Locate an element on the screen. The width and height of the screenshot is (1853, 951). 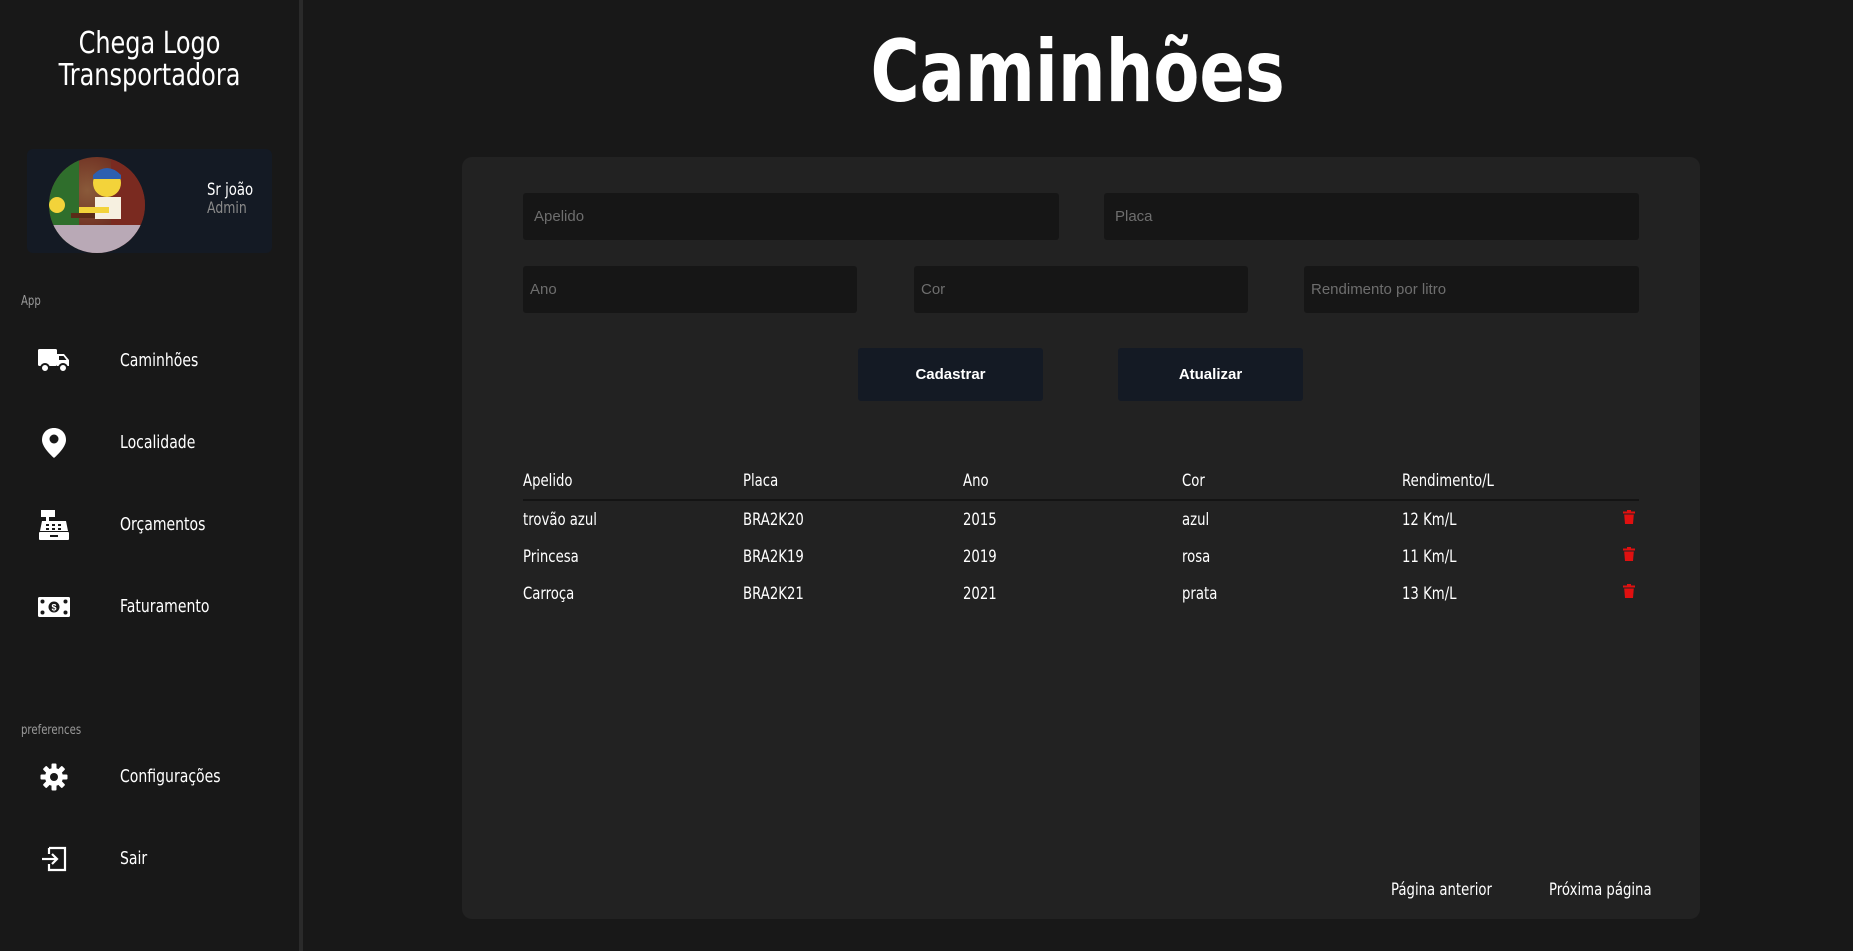
sidebar-item-sair: Sair is located at coordinates (149, 859).